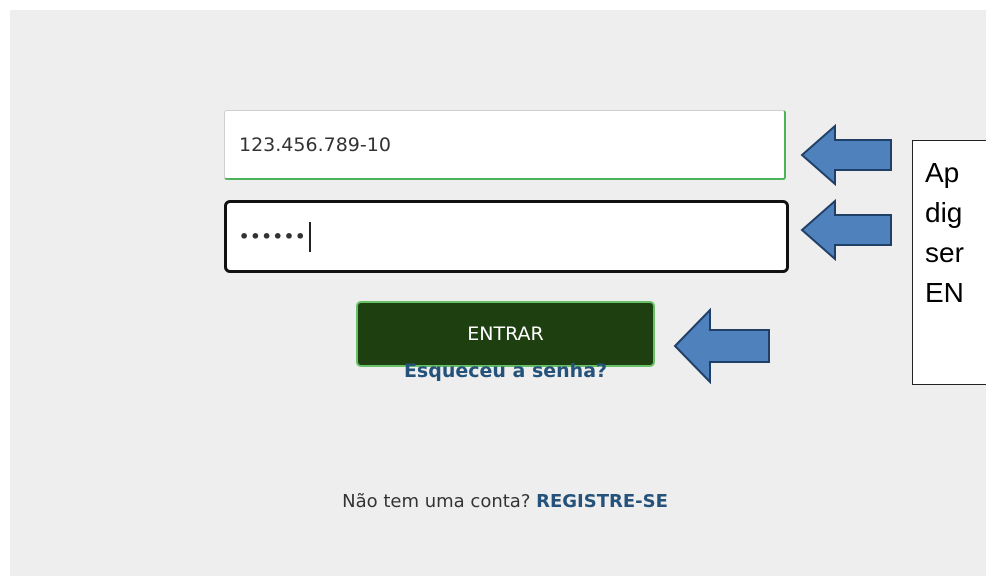  I want to click on password-input: ••••••, so click(506, 236).